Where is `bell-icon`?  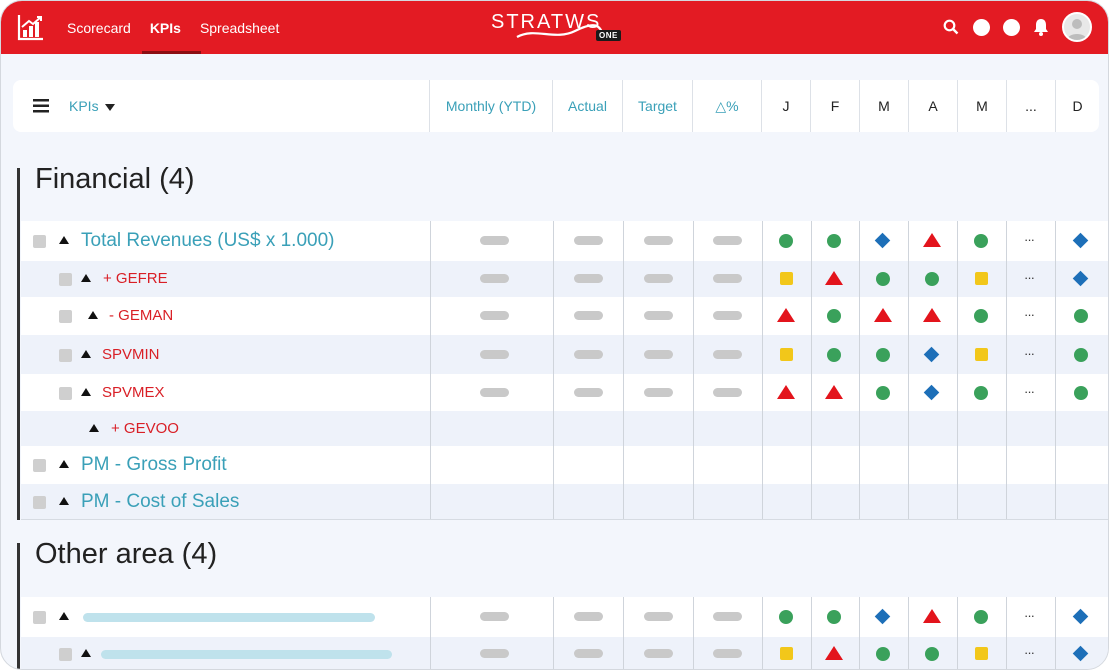 bell-icon is located at coordinates (1041, 27).